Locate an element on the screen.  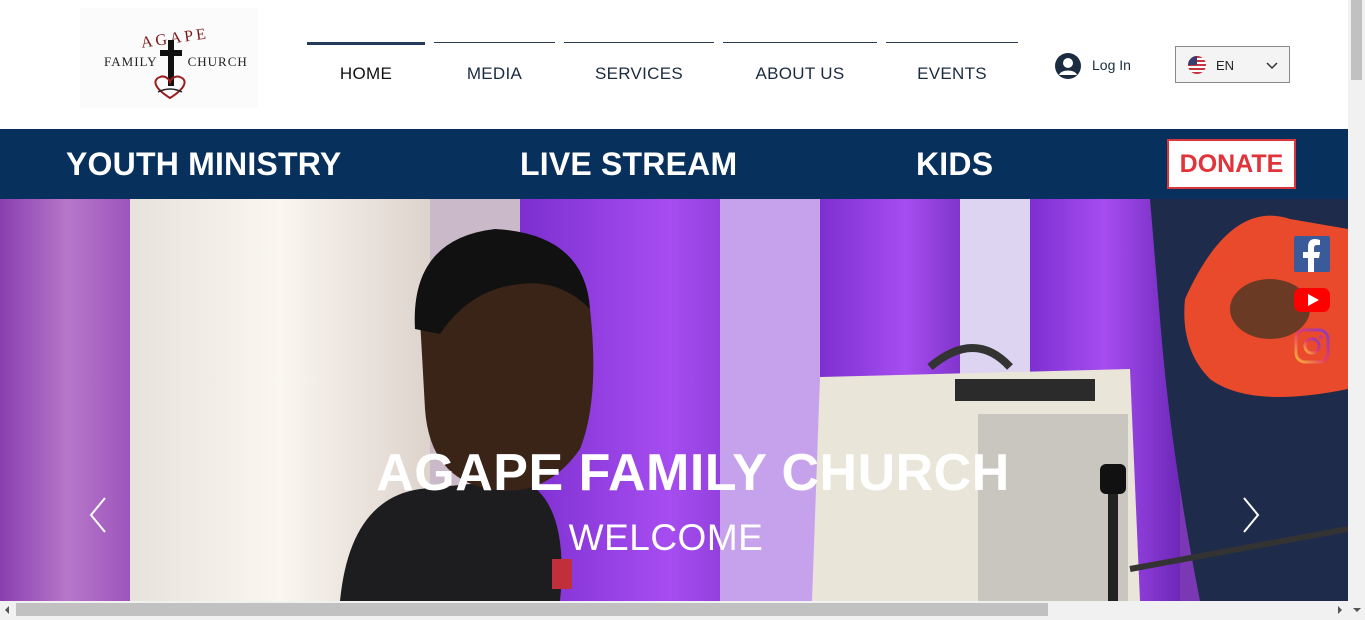
youtube-icon is located at coordinates (1312, 300).